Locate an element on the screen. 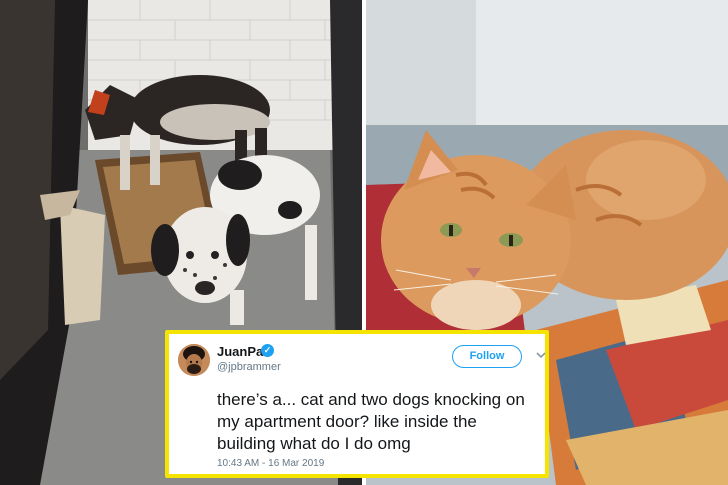  user-handle: @jpbrammer is located at coordinates (249, 367).